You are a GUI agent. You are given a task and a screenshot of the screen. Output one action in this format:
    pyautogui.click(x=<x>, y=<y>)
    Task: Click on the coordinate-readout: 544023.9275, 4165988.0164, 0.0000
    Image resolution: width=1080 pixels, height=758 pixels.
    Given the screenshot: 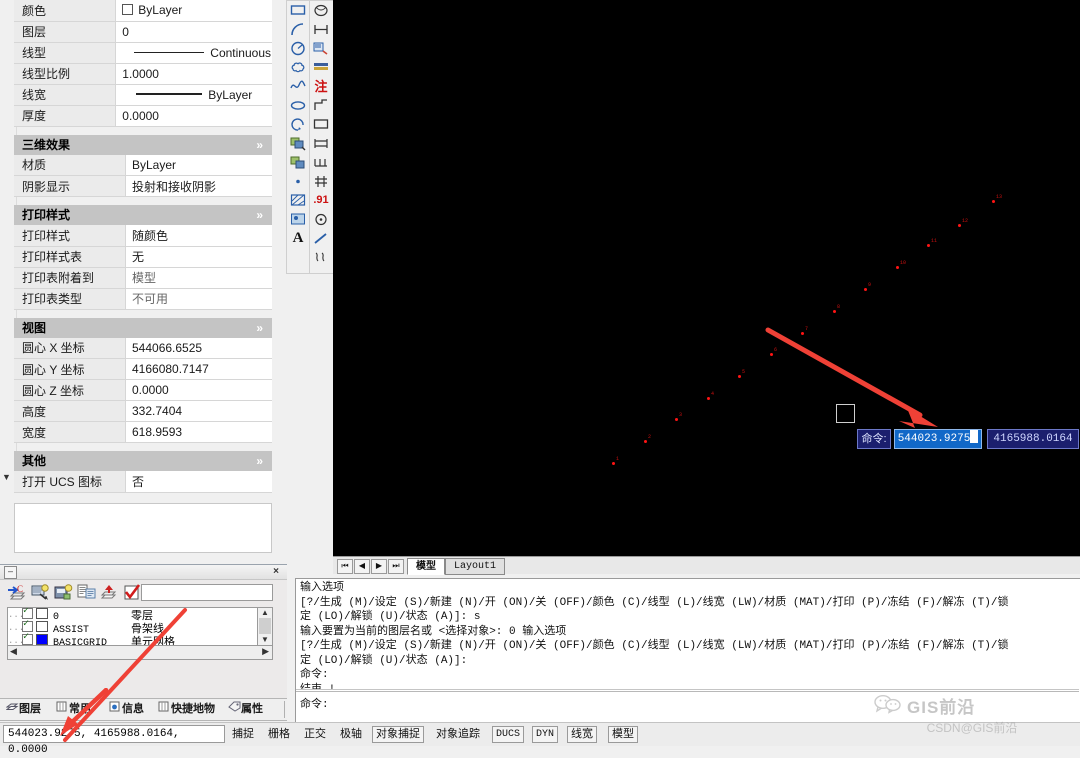 What is the action you would take?
    pyautogui.click(x=114, y=740)
    